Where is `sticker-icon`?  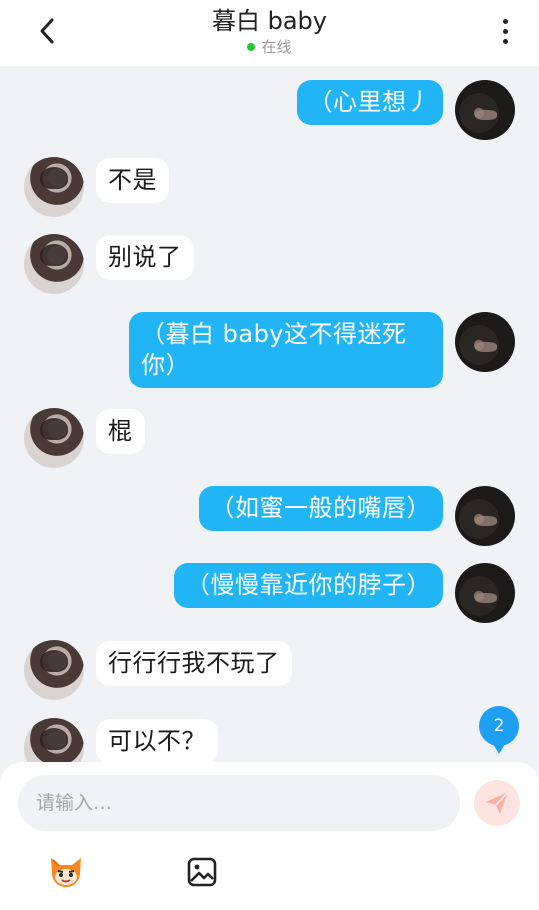 sticker-icon is located at coordinates (66, 872).